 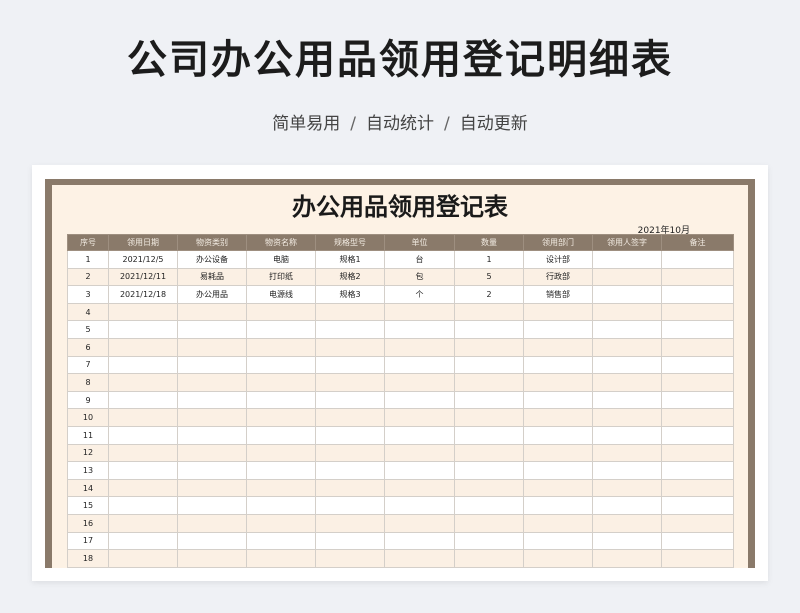 I want to click on table-cell: 2021/12/11, so click(x=143, y=277).